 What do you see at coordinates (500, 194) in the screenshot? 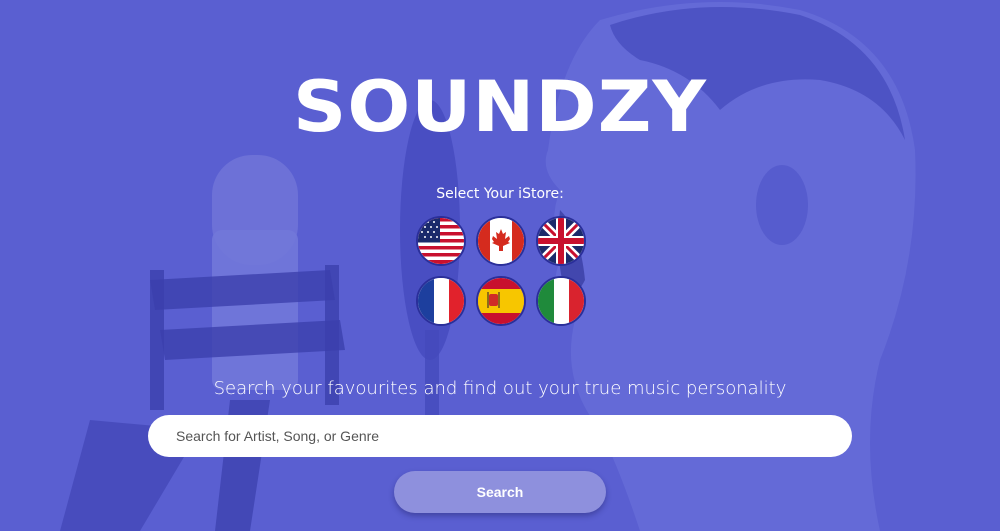
I see `store-selector-label: Select Your iStore:` at bounding box center [500, 194].